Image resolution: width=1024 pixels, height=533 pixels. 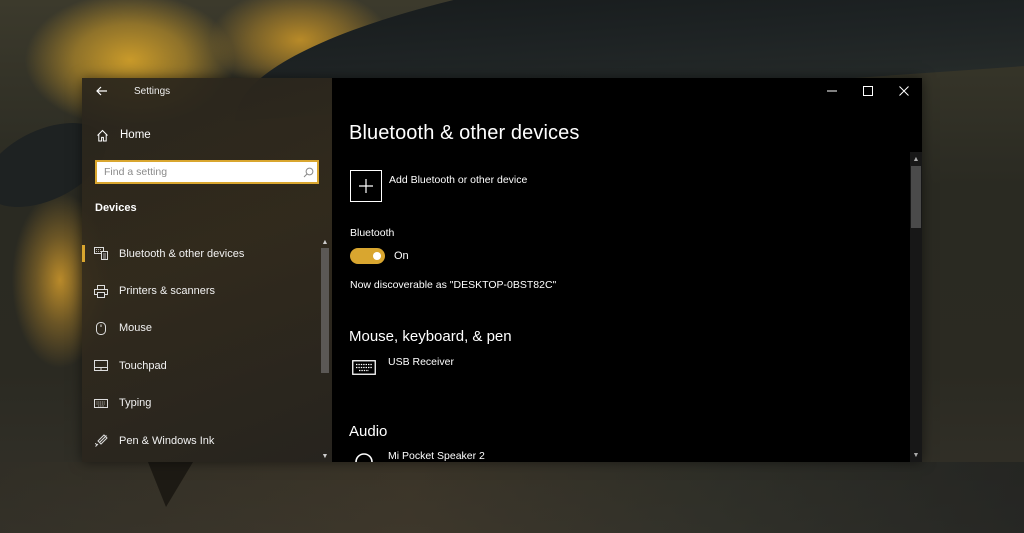 I want to click on search-icon, so click(x=308, y=172).